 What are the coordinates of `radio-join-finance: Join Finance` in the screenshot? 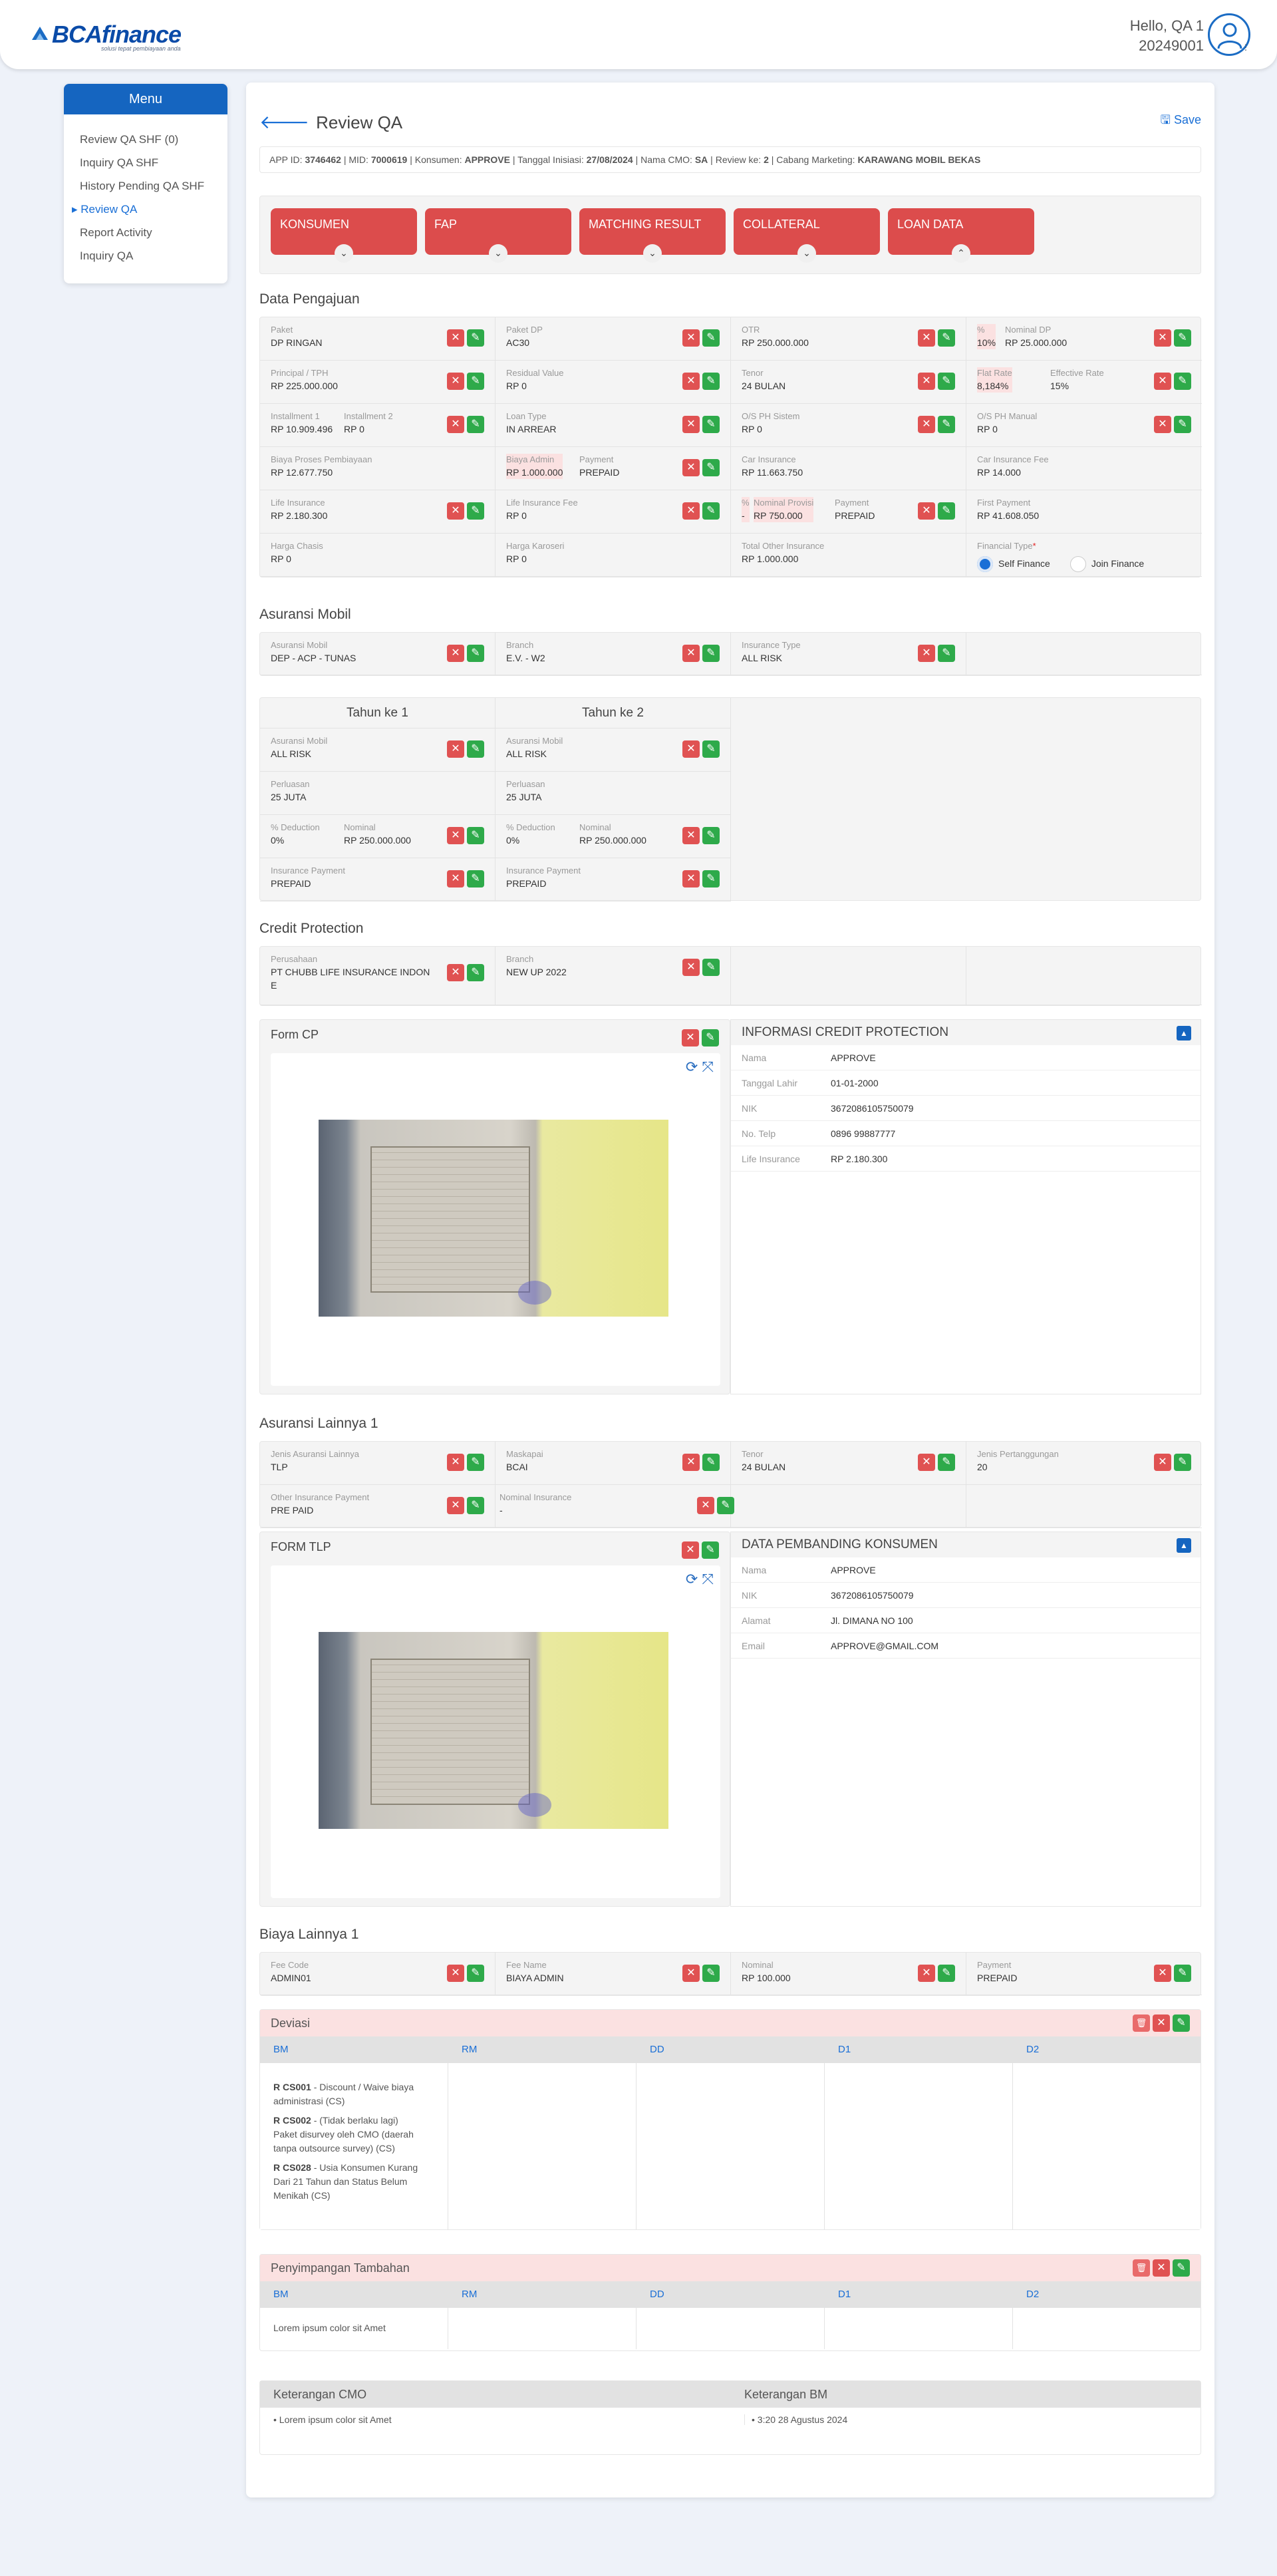 It's located at (1107, 564).